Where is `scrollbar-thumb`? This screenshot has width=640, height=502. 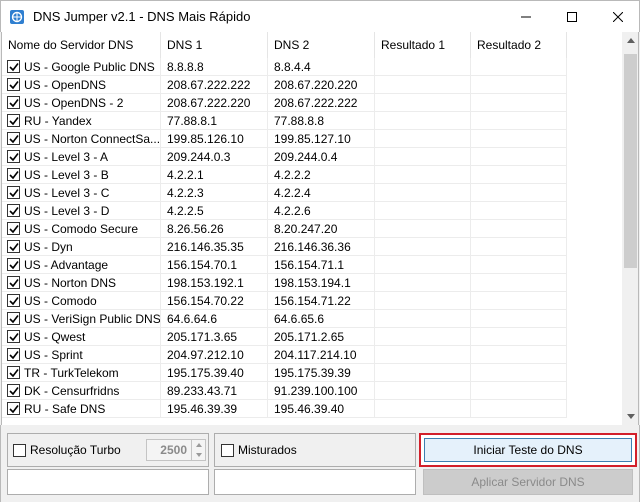 scrollbar-thumb is located at coordinates (630, 161).